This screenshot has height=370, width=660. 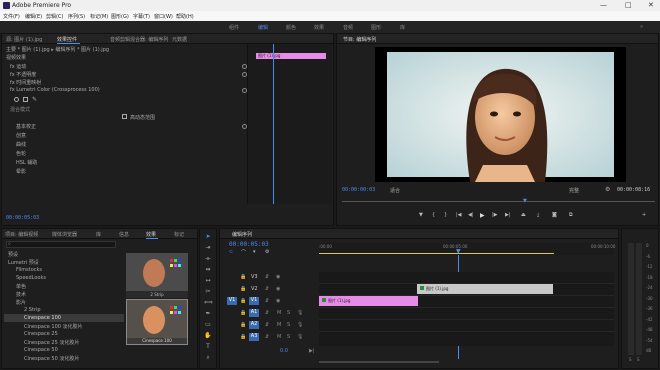 I want to click on section-color-wheels: 色轮, so click(x=21, y=154).